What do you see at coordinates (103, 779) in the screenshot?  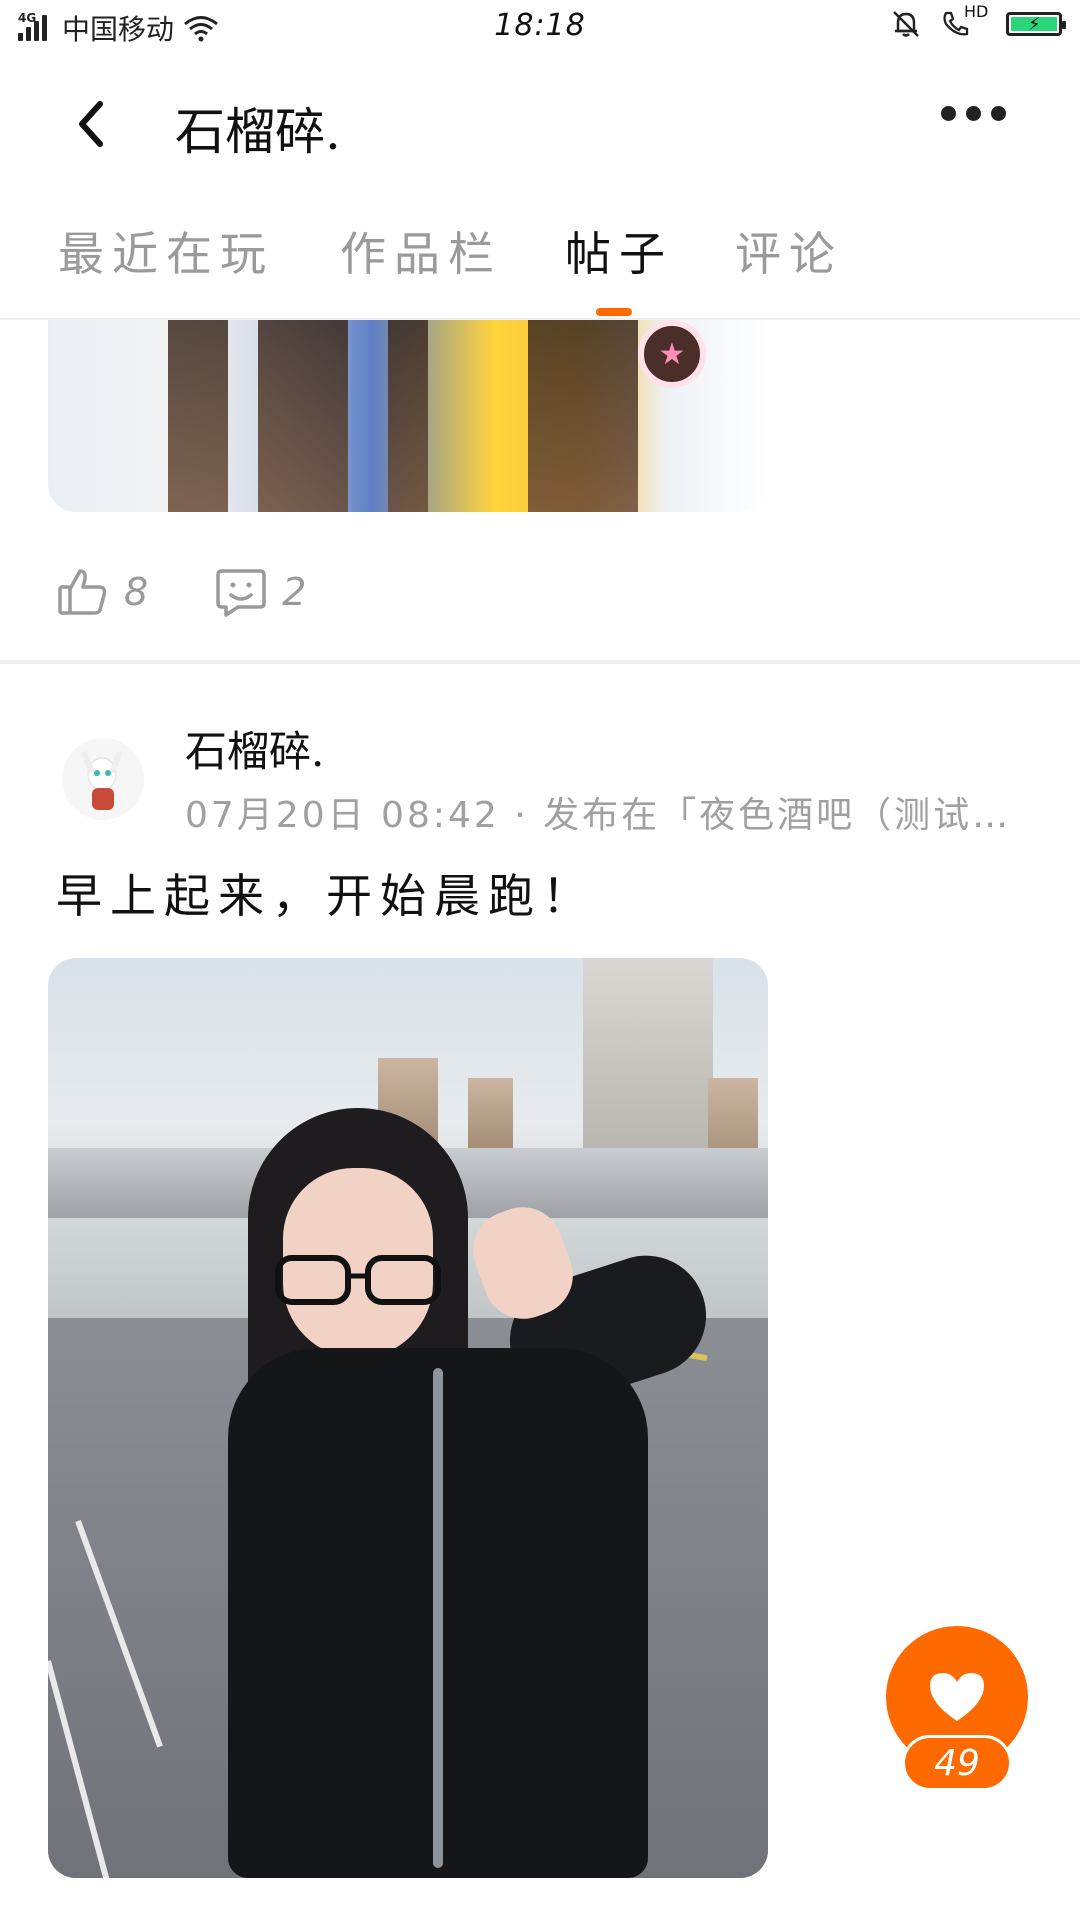 I see `avatar` at bounding box center [103, 779].